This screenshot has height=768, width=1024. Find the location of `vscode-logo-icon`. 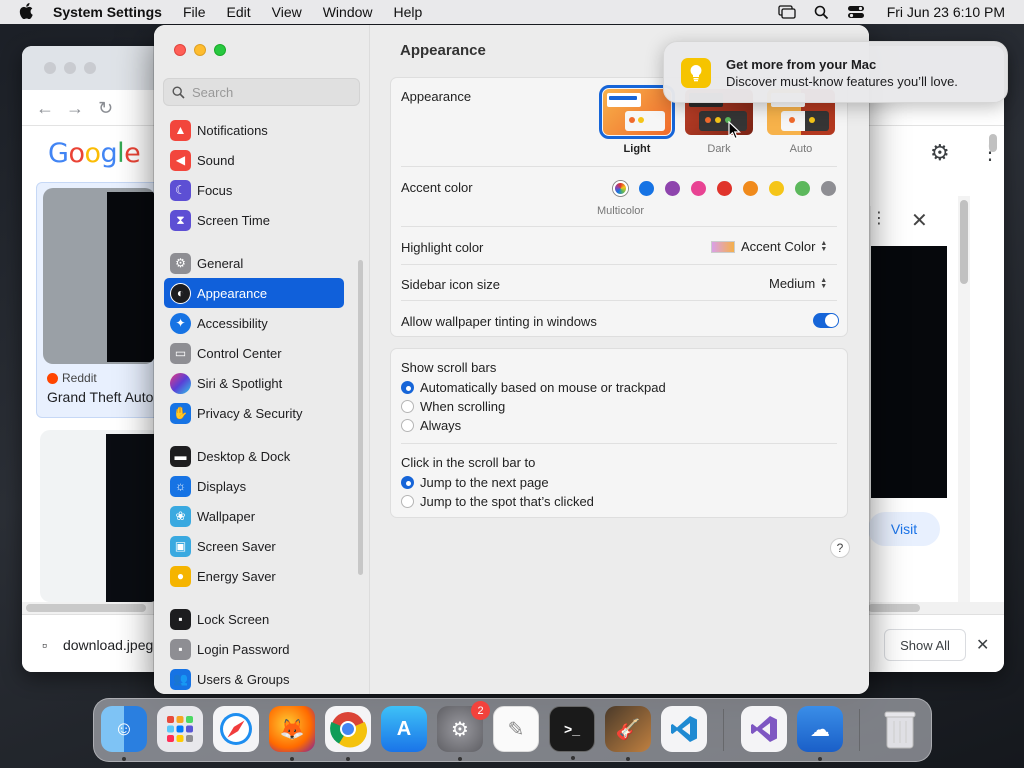

vscode-logo-icon is located at coordinates (684, 729).